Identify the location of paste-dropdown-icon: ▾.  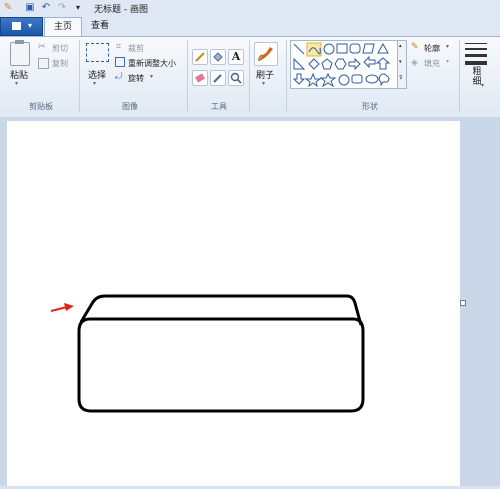
(16, 83).